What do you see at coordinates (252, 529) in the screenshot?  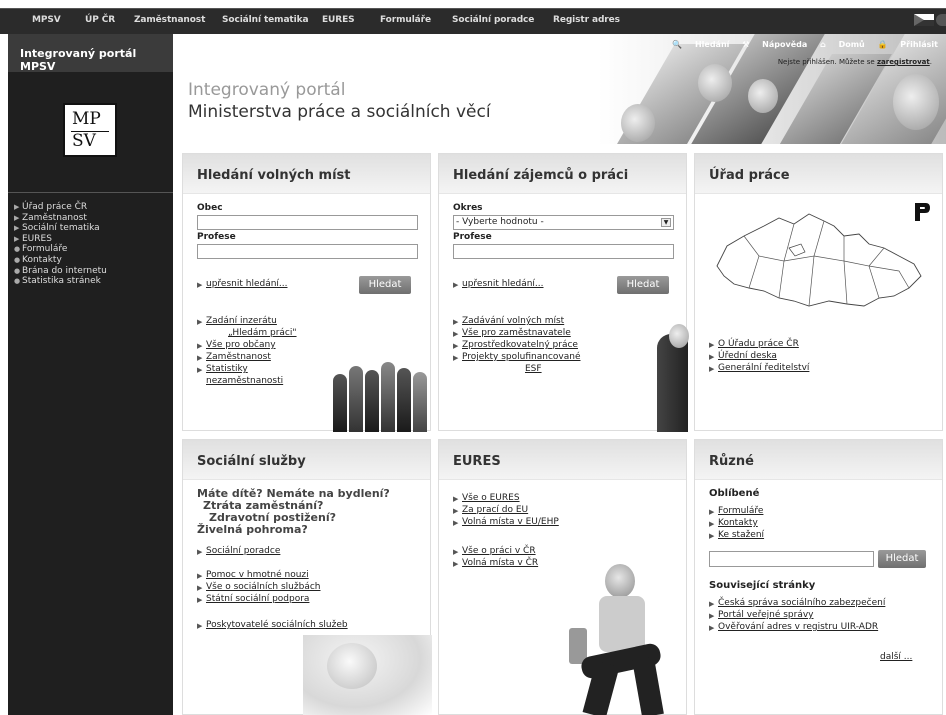 I see `question-line: Živelná pohroma?` at bounding box center [252, 529].